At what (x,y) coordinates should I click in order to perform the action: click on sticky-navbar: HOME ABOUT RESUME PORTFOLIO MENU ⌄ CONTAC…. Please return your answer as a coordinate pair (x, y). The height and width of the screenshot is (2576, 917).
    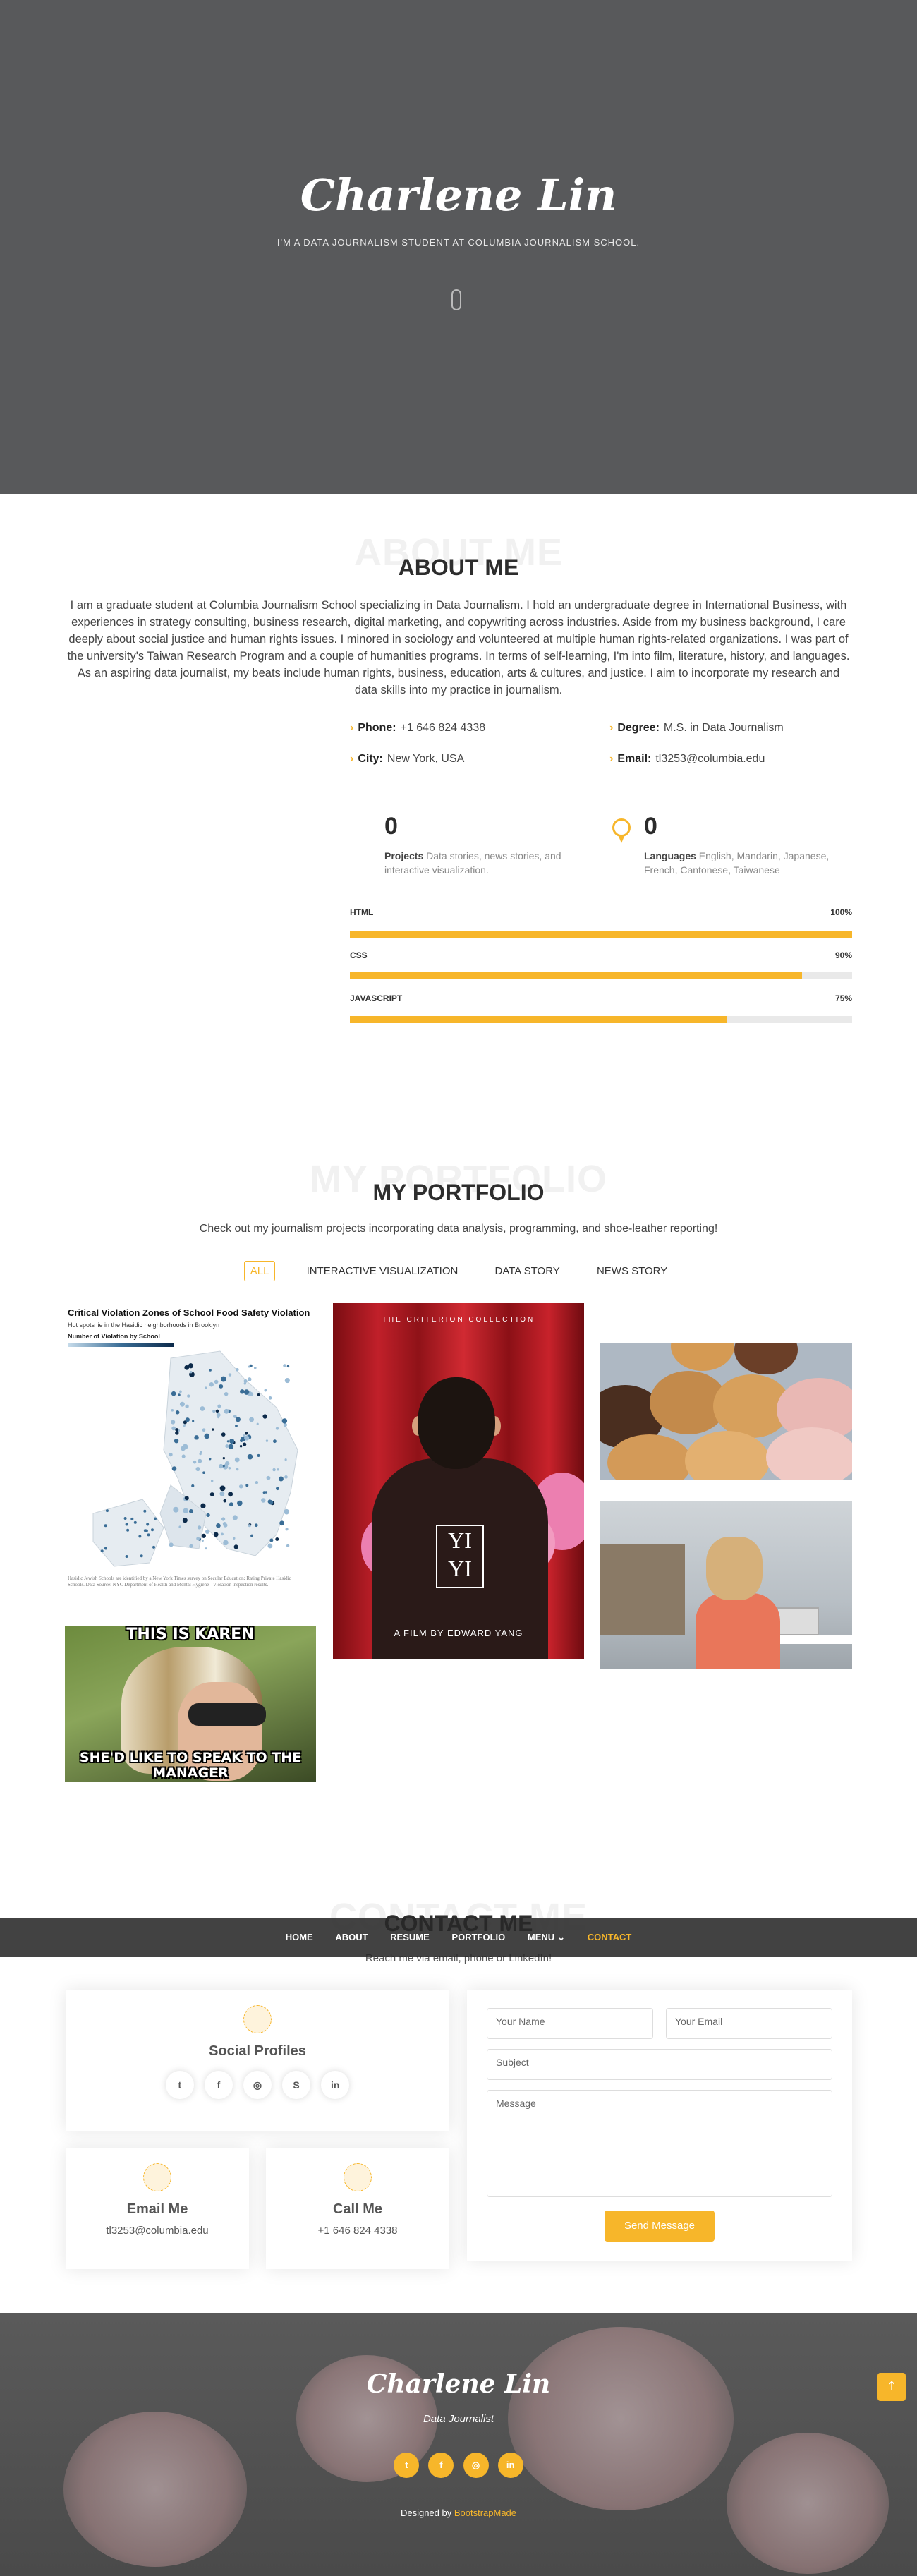
    Looking at the image, I should click on (458, 1938).